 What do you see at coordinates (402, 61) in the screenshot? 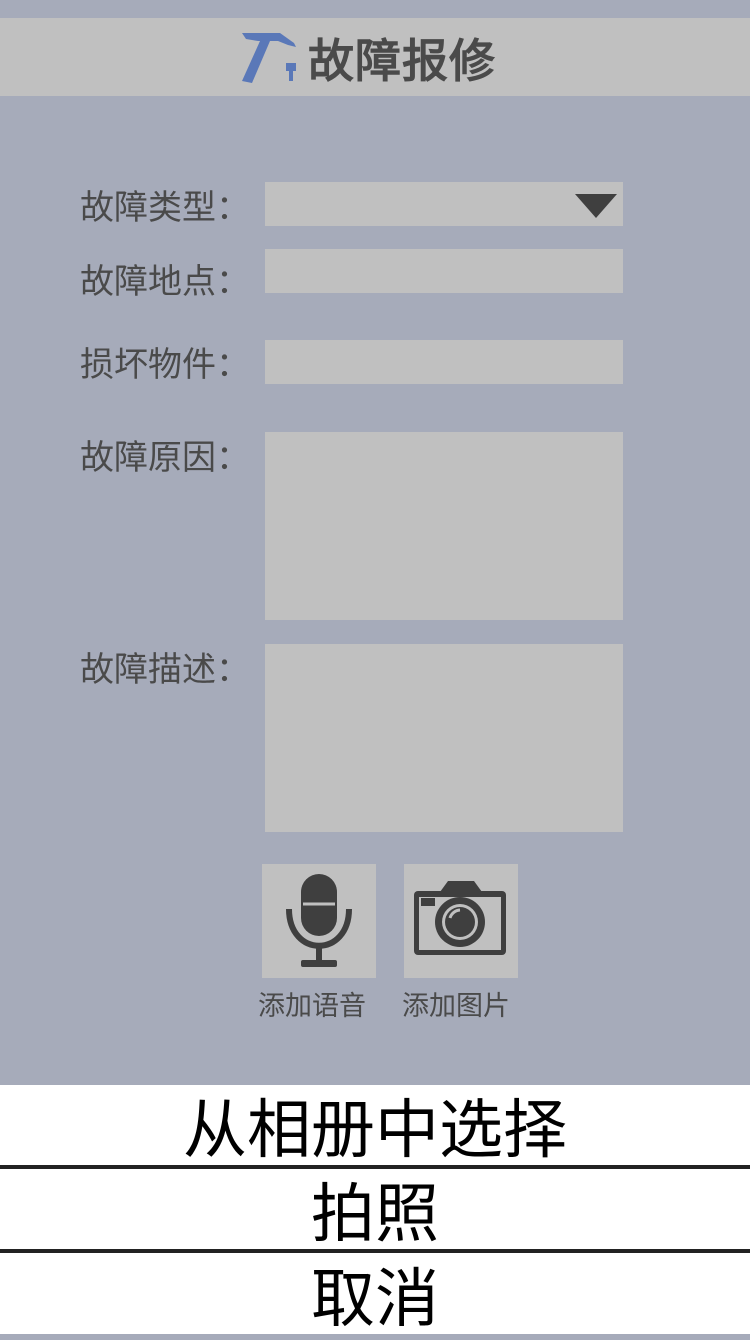
I see `page-title: 故障报修` at bounding box center [402, 61].